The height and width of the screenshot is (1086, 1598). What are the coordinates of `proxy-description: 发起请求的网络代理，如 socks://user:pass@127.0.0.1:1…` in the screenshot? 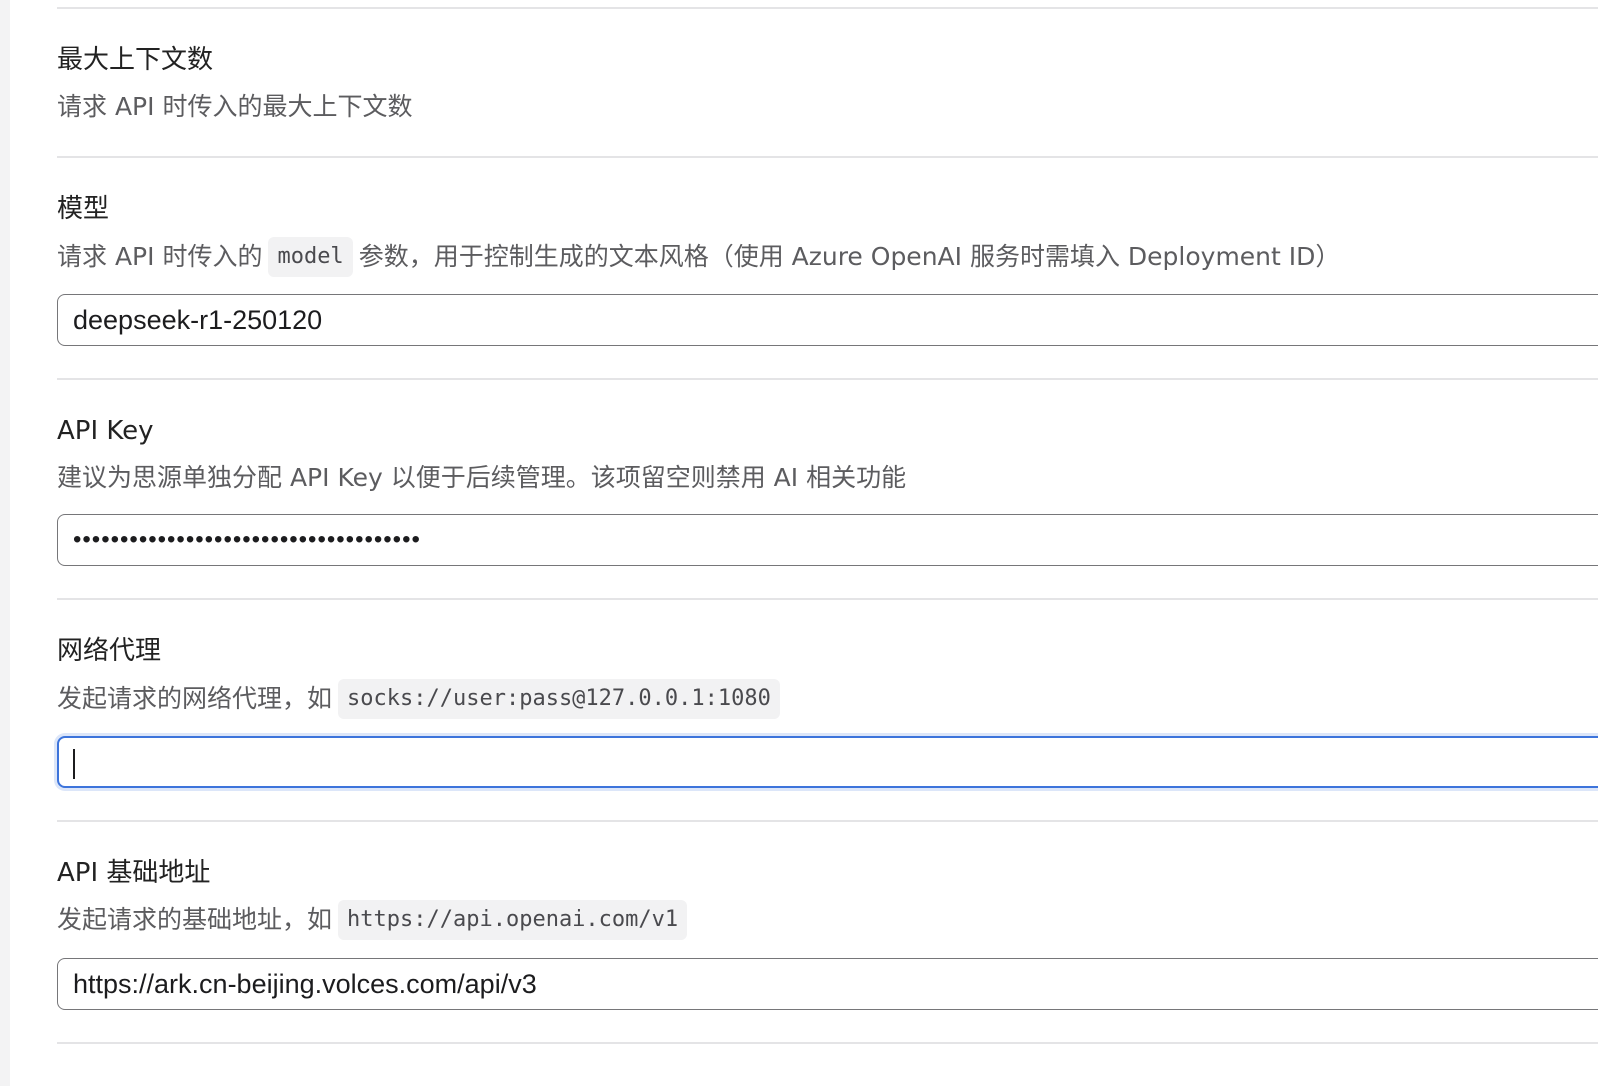 It's located at (421, 699).